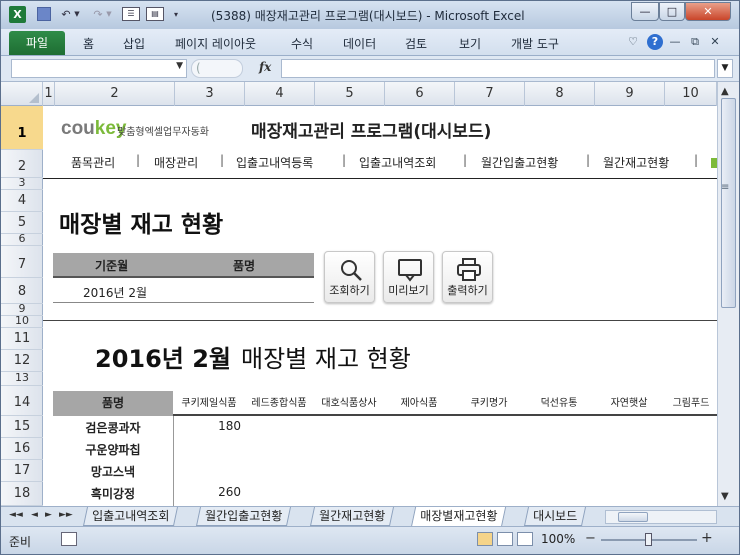 The width and height of the screenshot is (740, 555). Describe the element at coordinates (408, 277) in the screenshot. I see `preview-button: 미리보기` at that location.